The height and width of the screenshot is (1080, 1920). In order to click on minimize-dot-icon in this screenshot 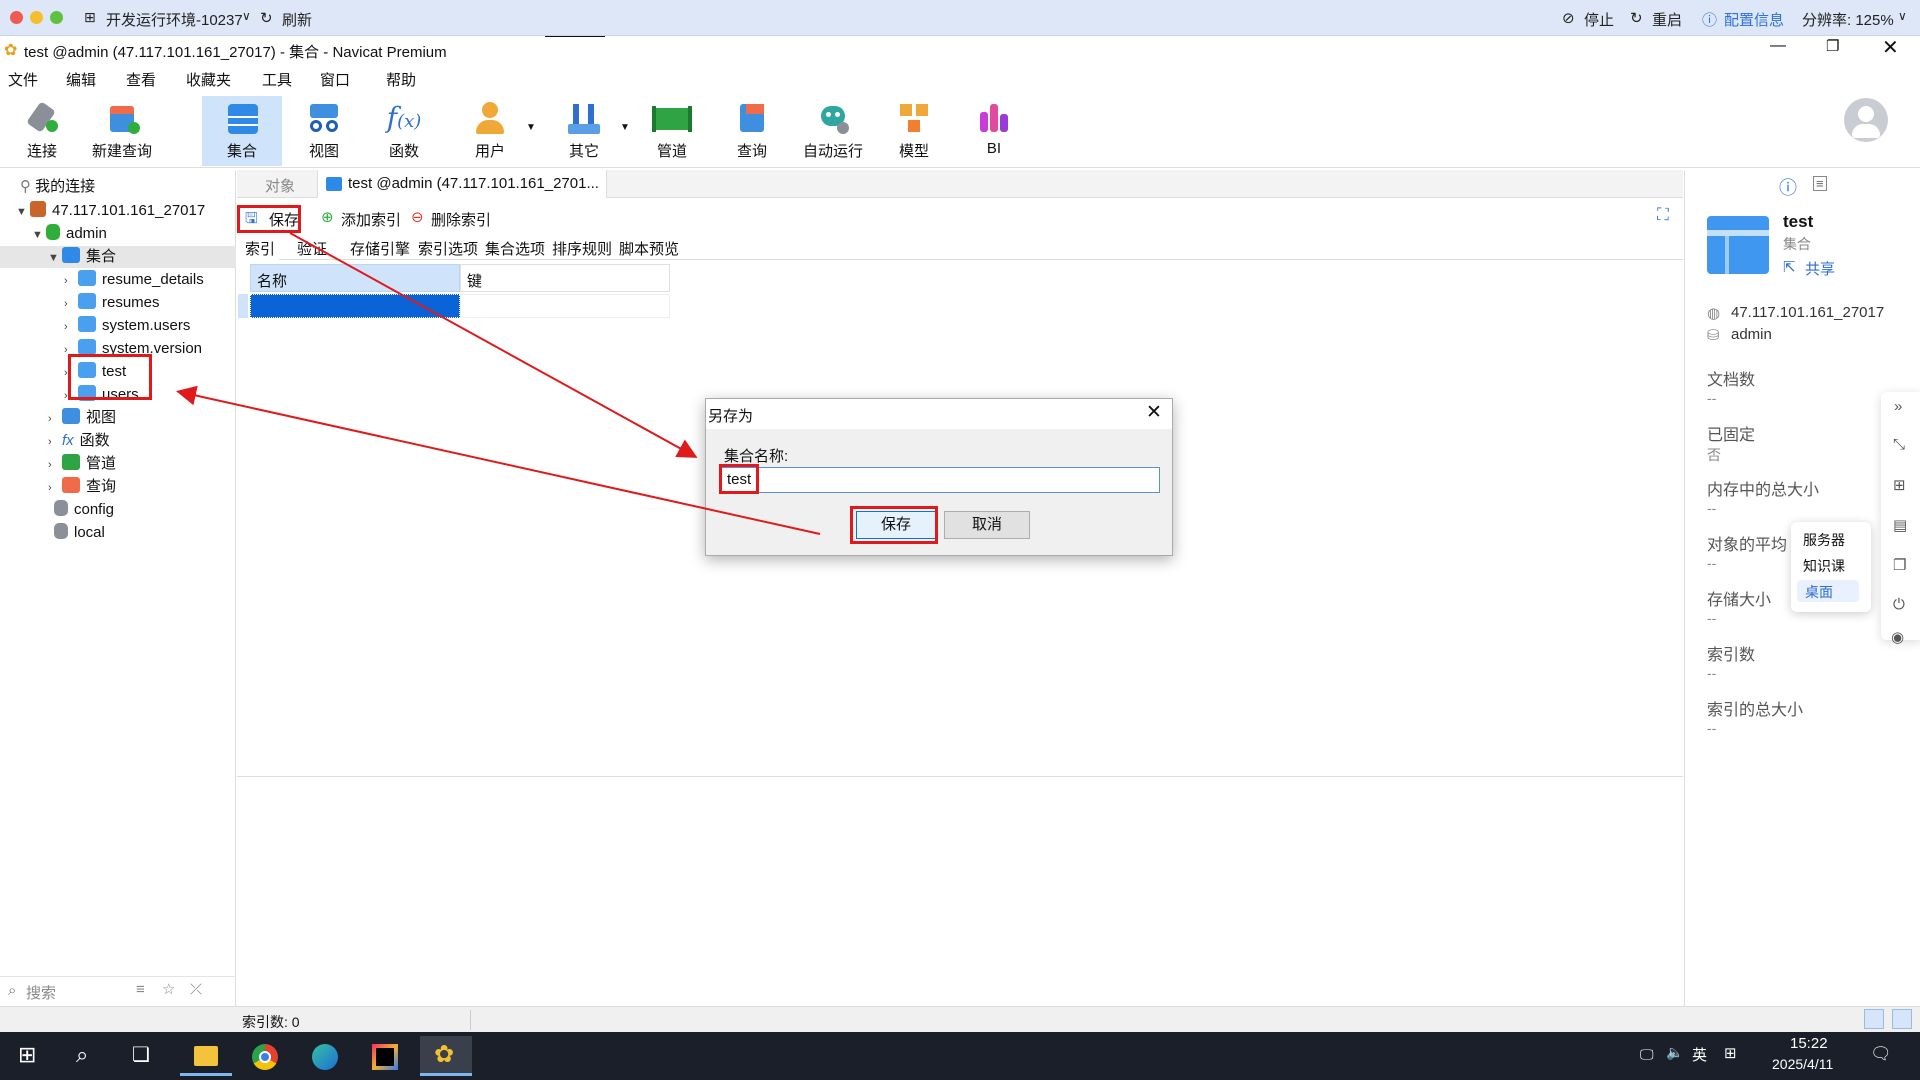, I will do `click(36, 17)`.